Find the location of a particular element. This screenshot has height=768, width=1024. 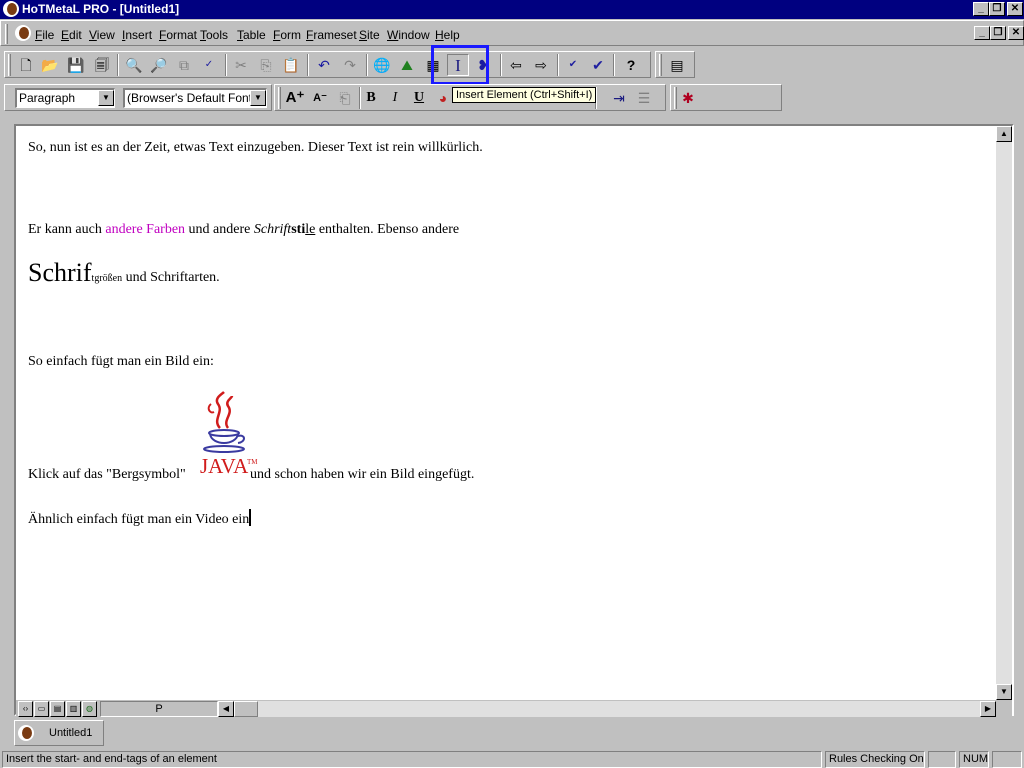

find-next-icon: 🔎 is located at coordinates (159, 65).